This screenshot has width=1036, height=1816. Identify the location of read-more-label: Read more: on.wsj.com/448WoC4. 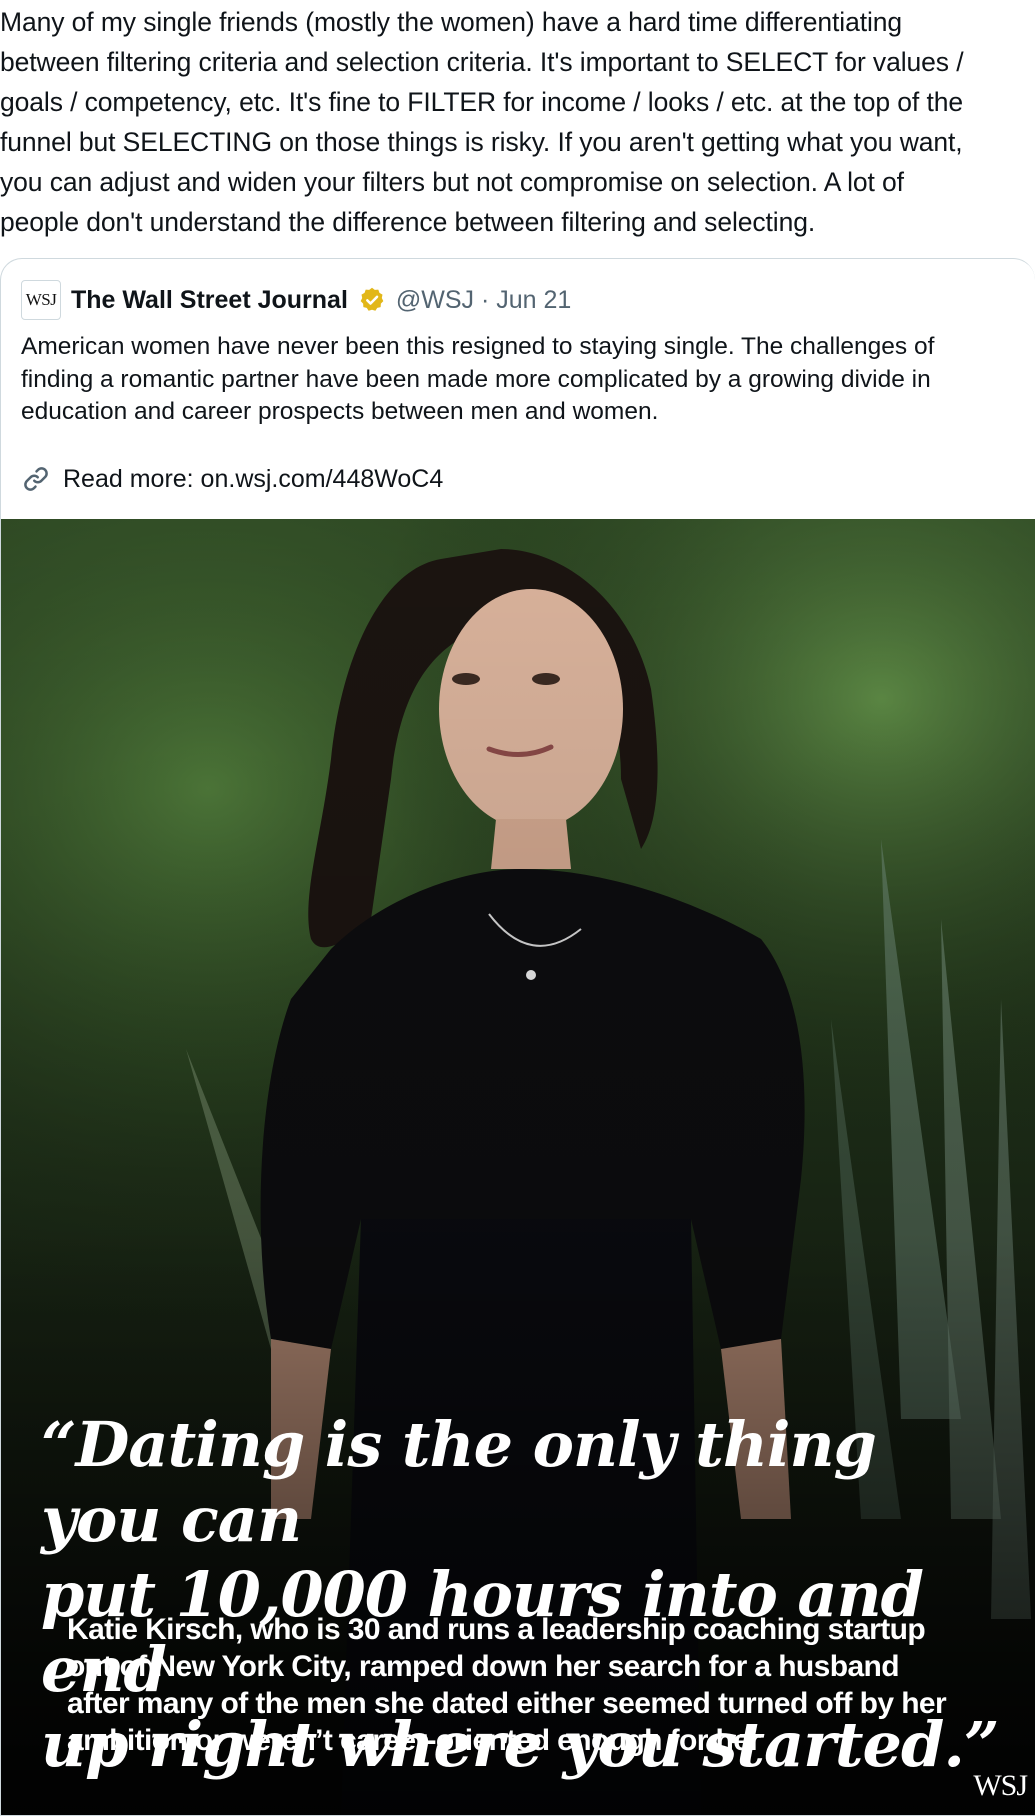
(253, 479).